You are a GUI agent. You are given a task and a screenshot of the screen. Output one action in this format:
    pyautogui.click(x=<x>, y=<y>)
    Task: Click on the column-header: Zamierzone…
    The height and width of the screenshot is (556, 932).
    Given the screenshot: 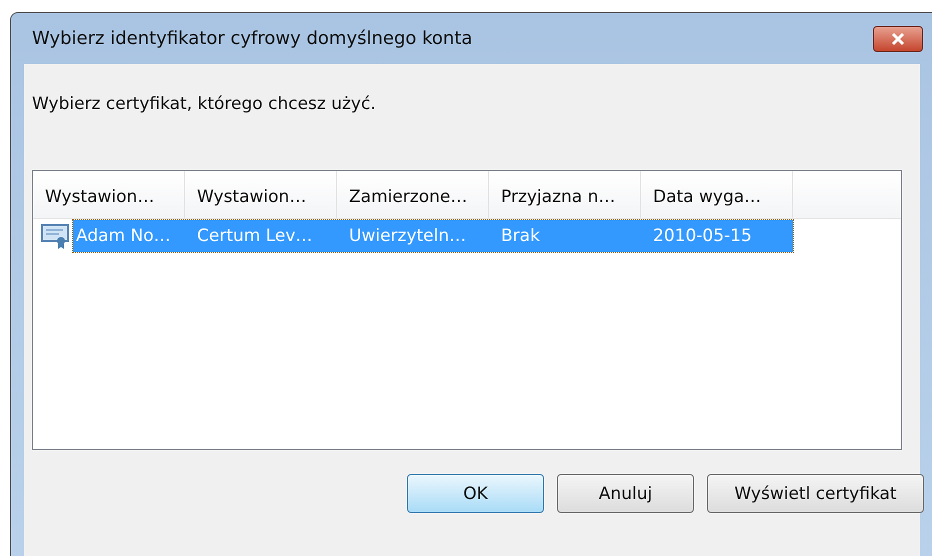 What is the action you would take?
    pyautogui.click(x=413, y=194)
    